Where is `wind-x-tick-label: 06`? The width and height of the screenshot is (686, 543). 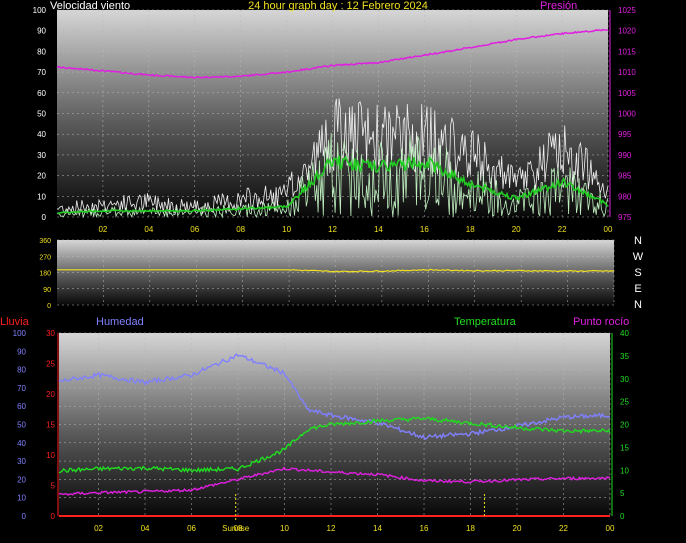
wind-x-tick-label: 06 is located at coordinates (194, 229).